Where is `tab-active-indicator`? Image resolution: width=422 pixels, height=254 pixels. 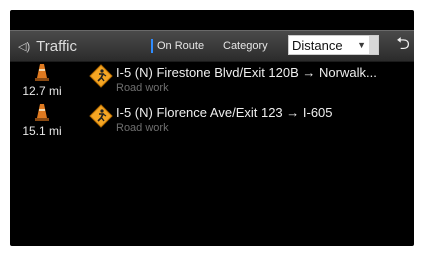 tab-active-indicator is located at coordinates (152, 46).